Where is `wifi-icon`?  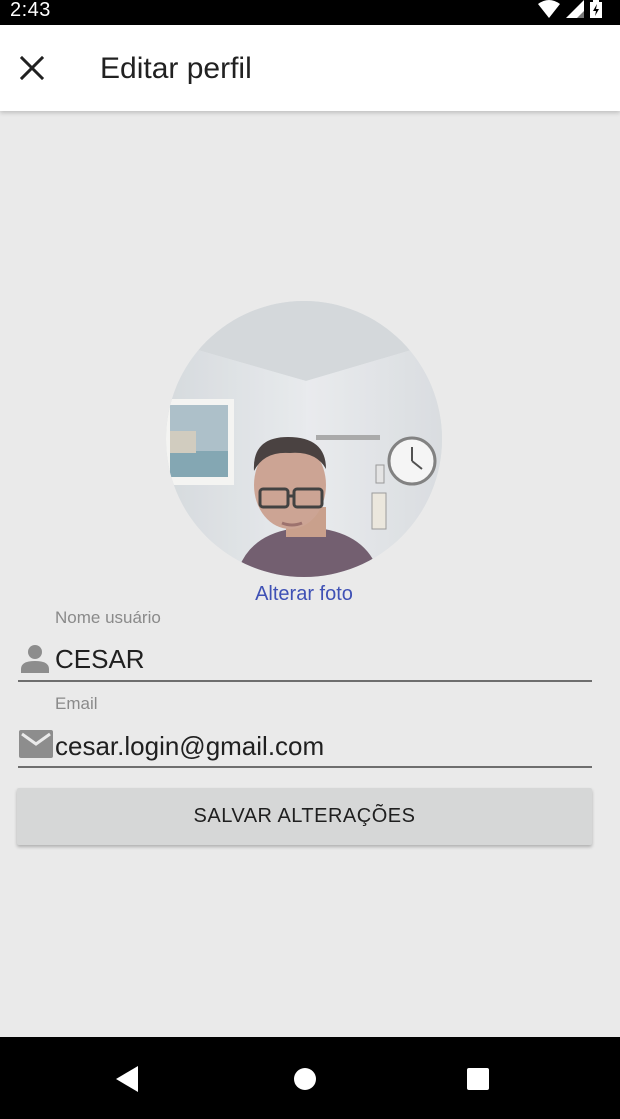 wifi-icon is located at coordinates (549, 9).